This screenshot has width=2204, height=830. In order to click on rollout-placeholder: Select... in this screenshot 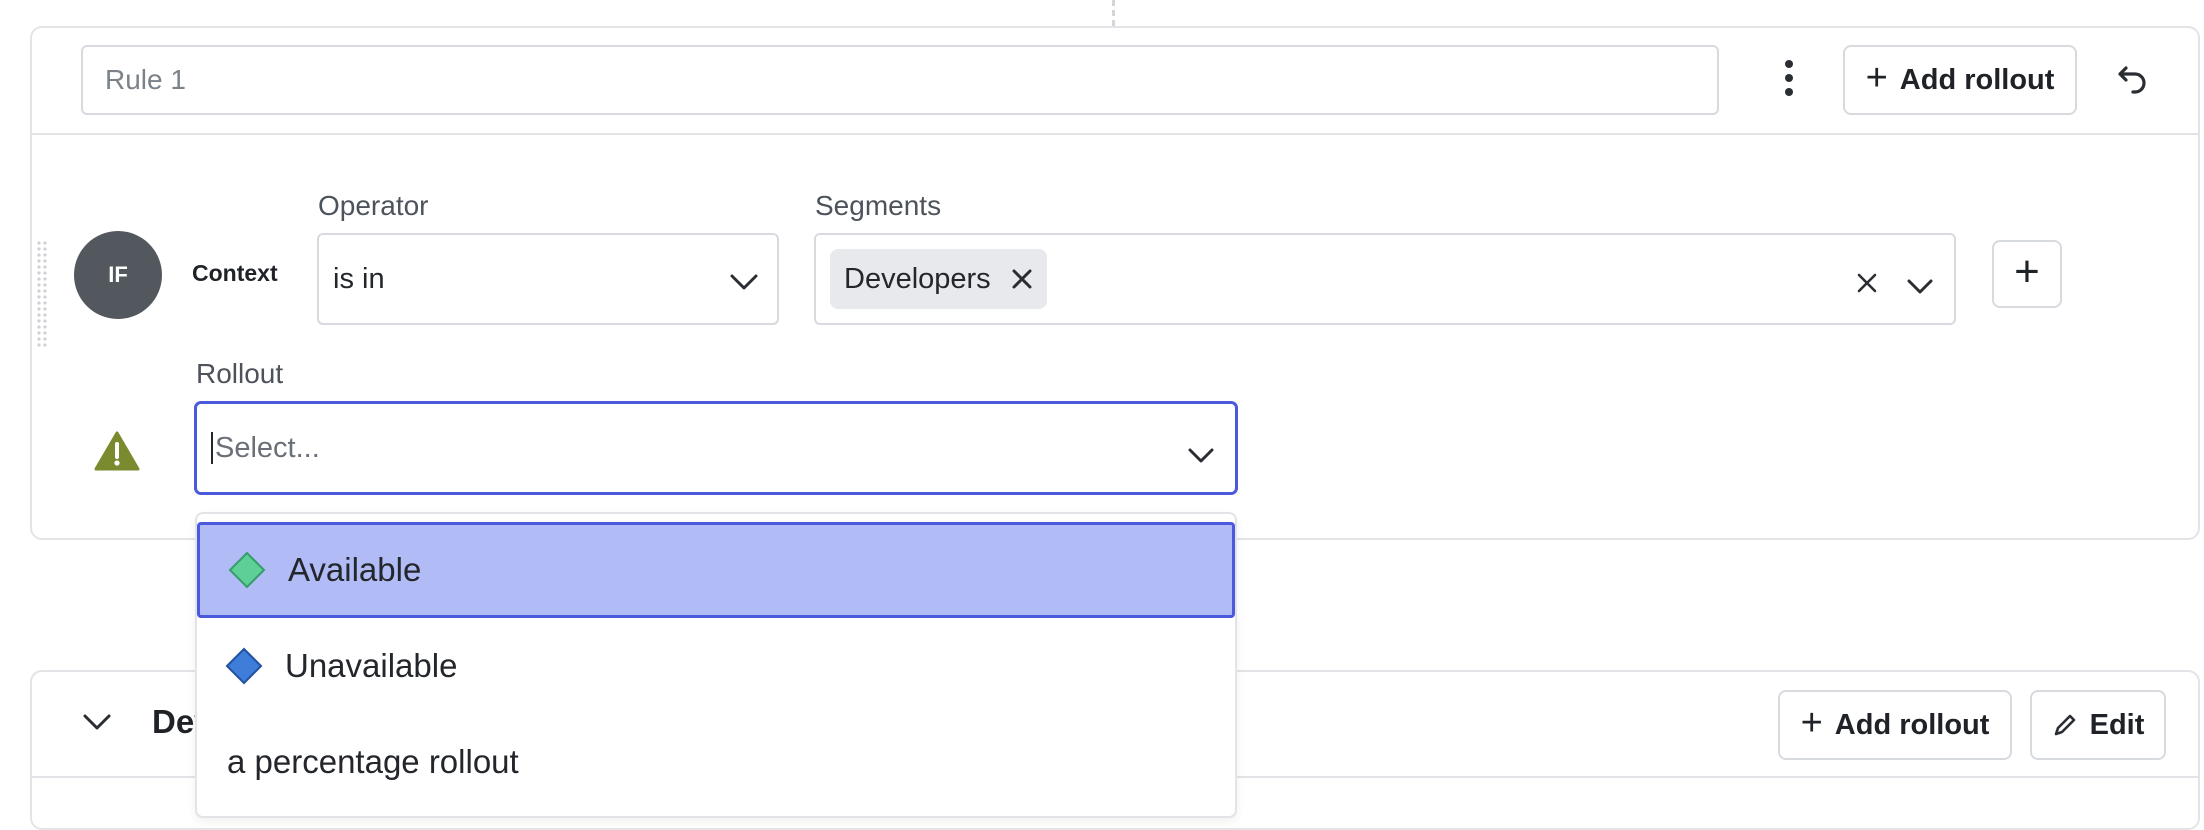, I will do `click(267, 447)`.